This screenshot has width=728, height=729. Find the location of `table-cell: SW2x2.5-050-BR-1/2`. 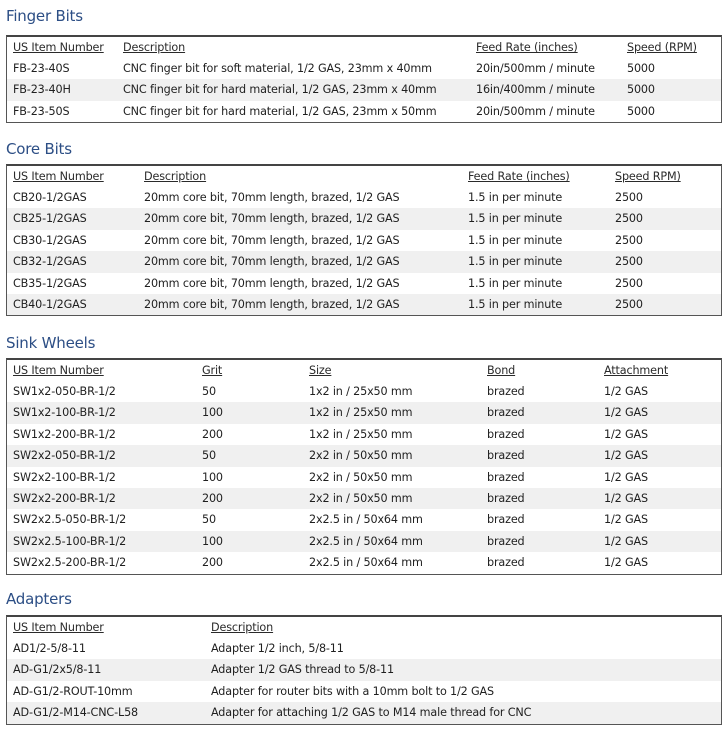

table-cell: SW2x2.5-050-BR-1/2 is located at coordinates (70, 520).